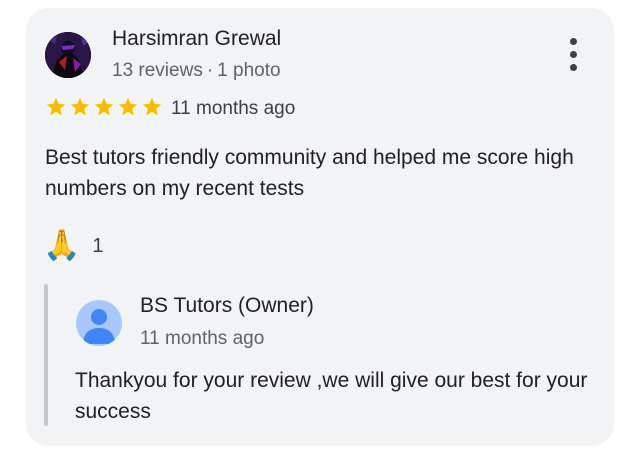  I want to click on owner-name: BS Tutors (Owner), so click(227, 305).